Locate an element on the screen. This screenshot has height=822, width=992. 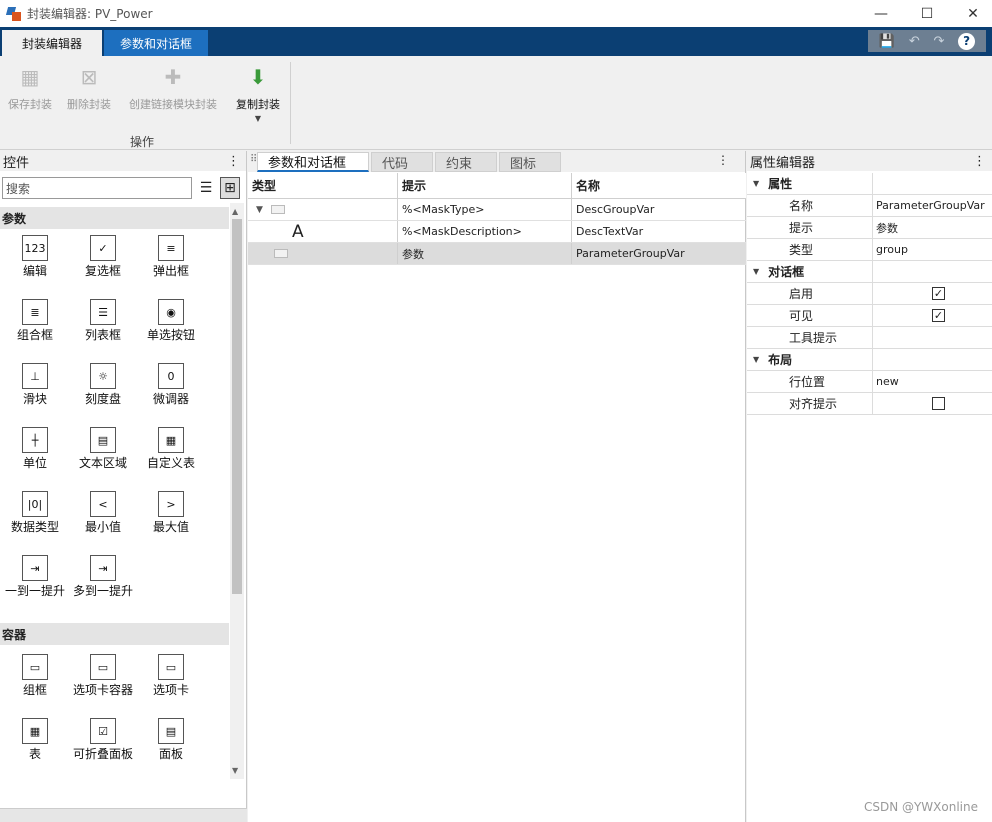
control-tile: ⊥ 滑块 is located at coordinates (35, 385).